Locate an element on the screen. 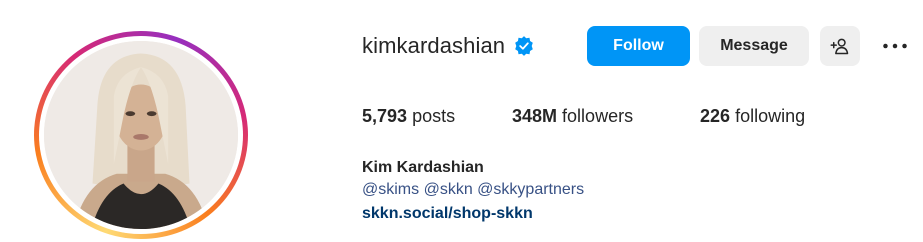  stat-following: 226 following is located at coordinates (752, 116).